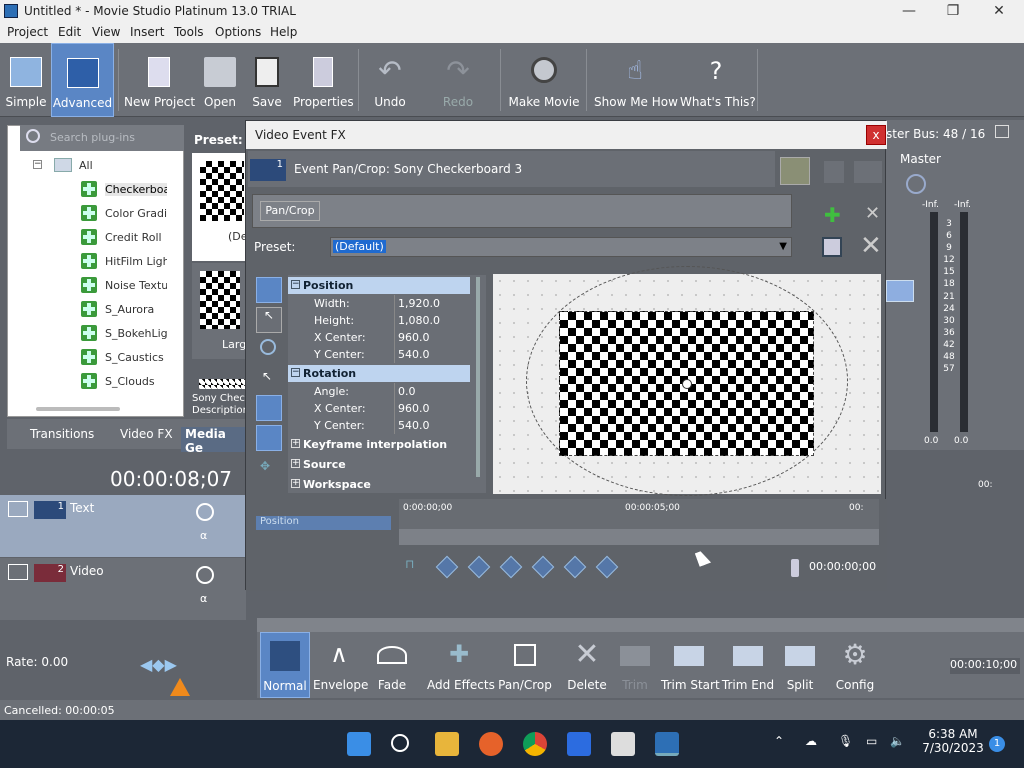  I want to click on menu-help: Help, so click(283, 32).